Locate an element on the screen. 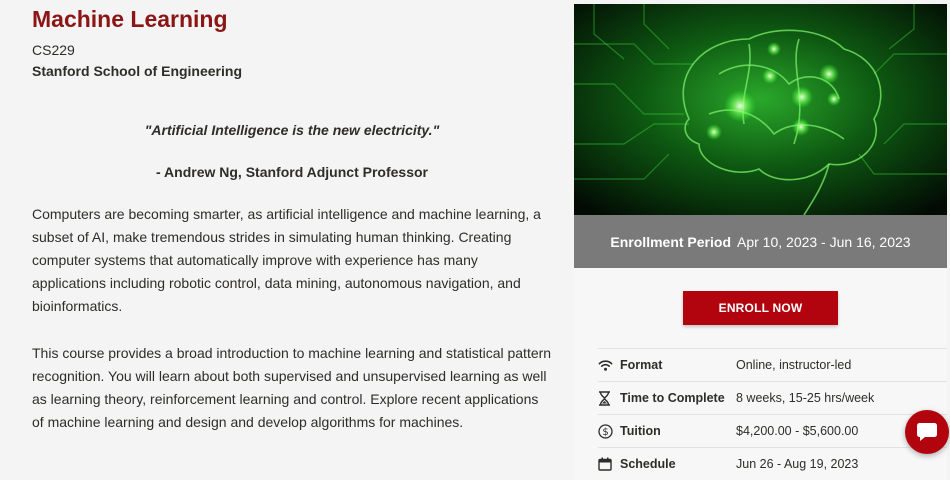 The width and height of the screenshot is (950, 480). detail-row-time: Time to Complete 8 weeks, 15-25 hrs/week is located at coordinates (772, 397).